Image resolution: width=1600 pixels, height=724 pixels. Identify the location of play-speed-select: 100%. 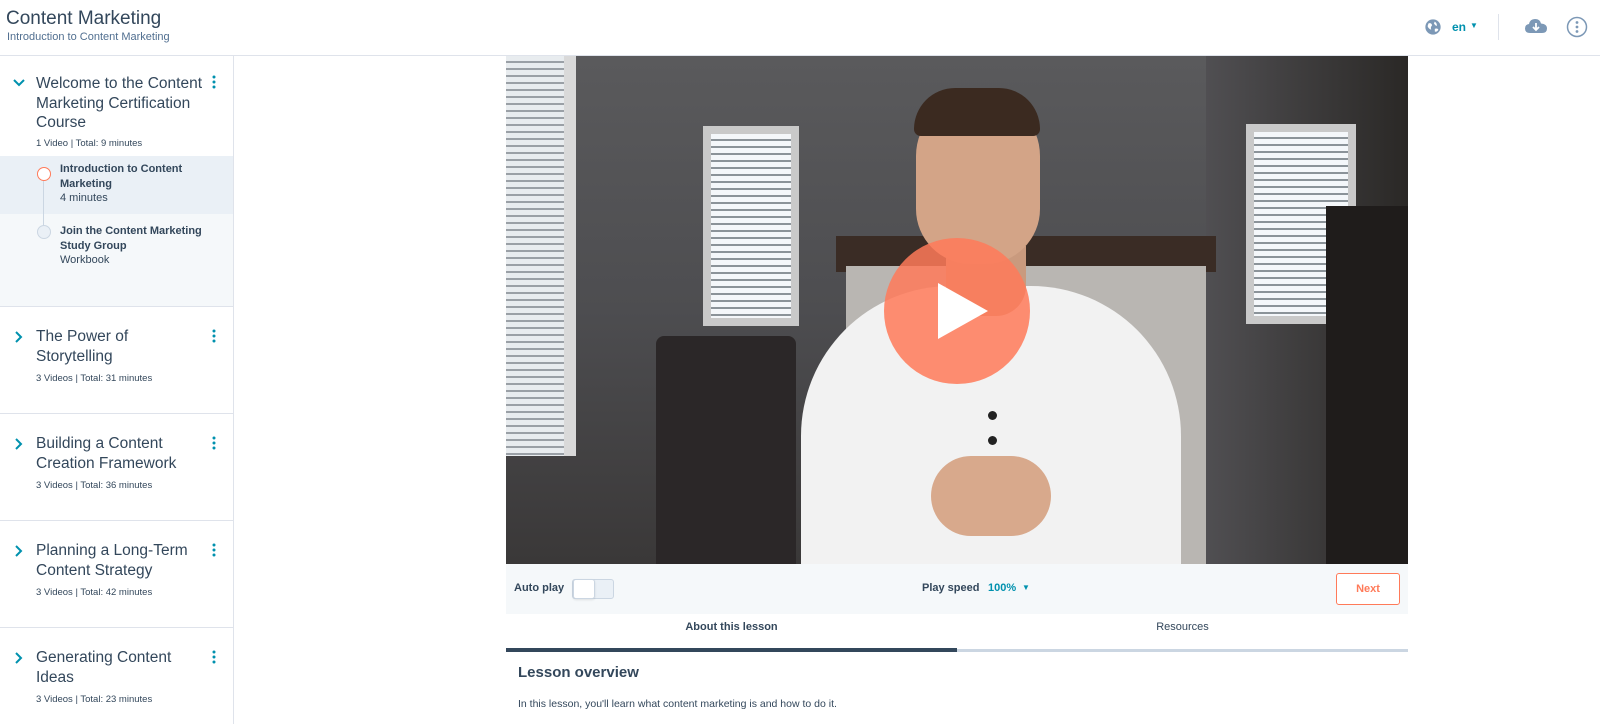
(1002, 588).